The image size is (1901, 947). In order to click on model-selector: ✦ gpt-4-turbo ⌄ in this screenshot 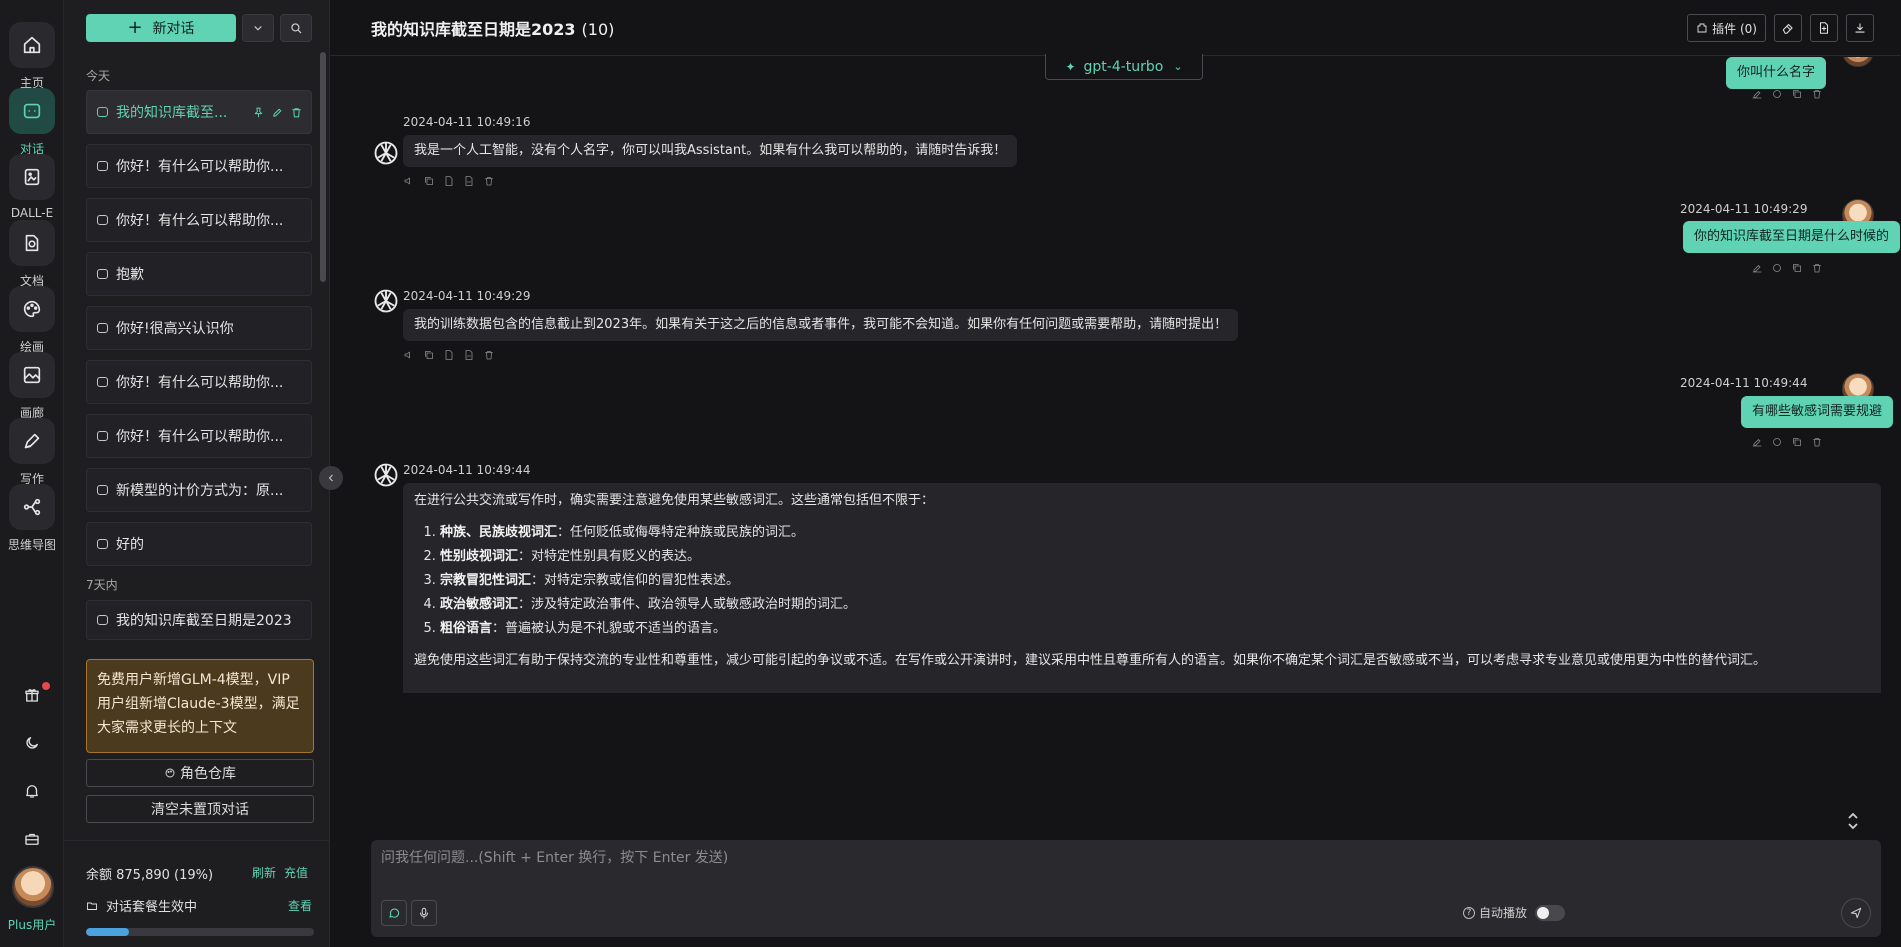, I will do `click(1124, 67)`.